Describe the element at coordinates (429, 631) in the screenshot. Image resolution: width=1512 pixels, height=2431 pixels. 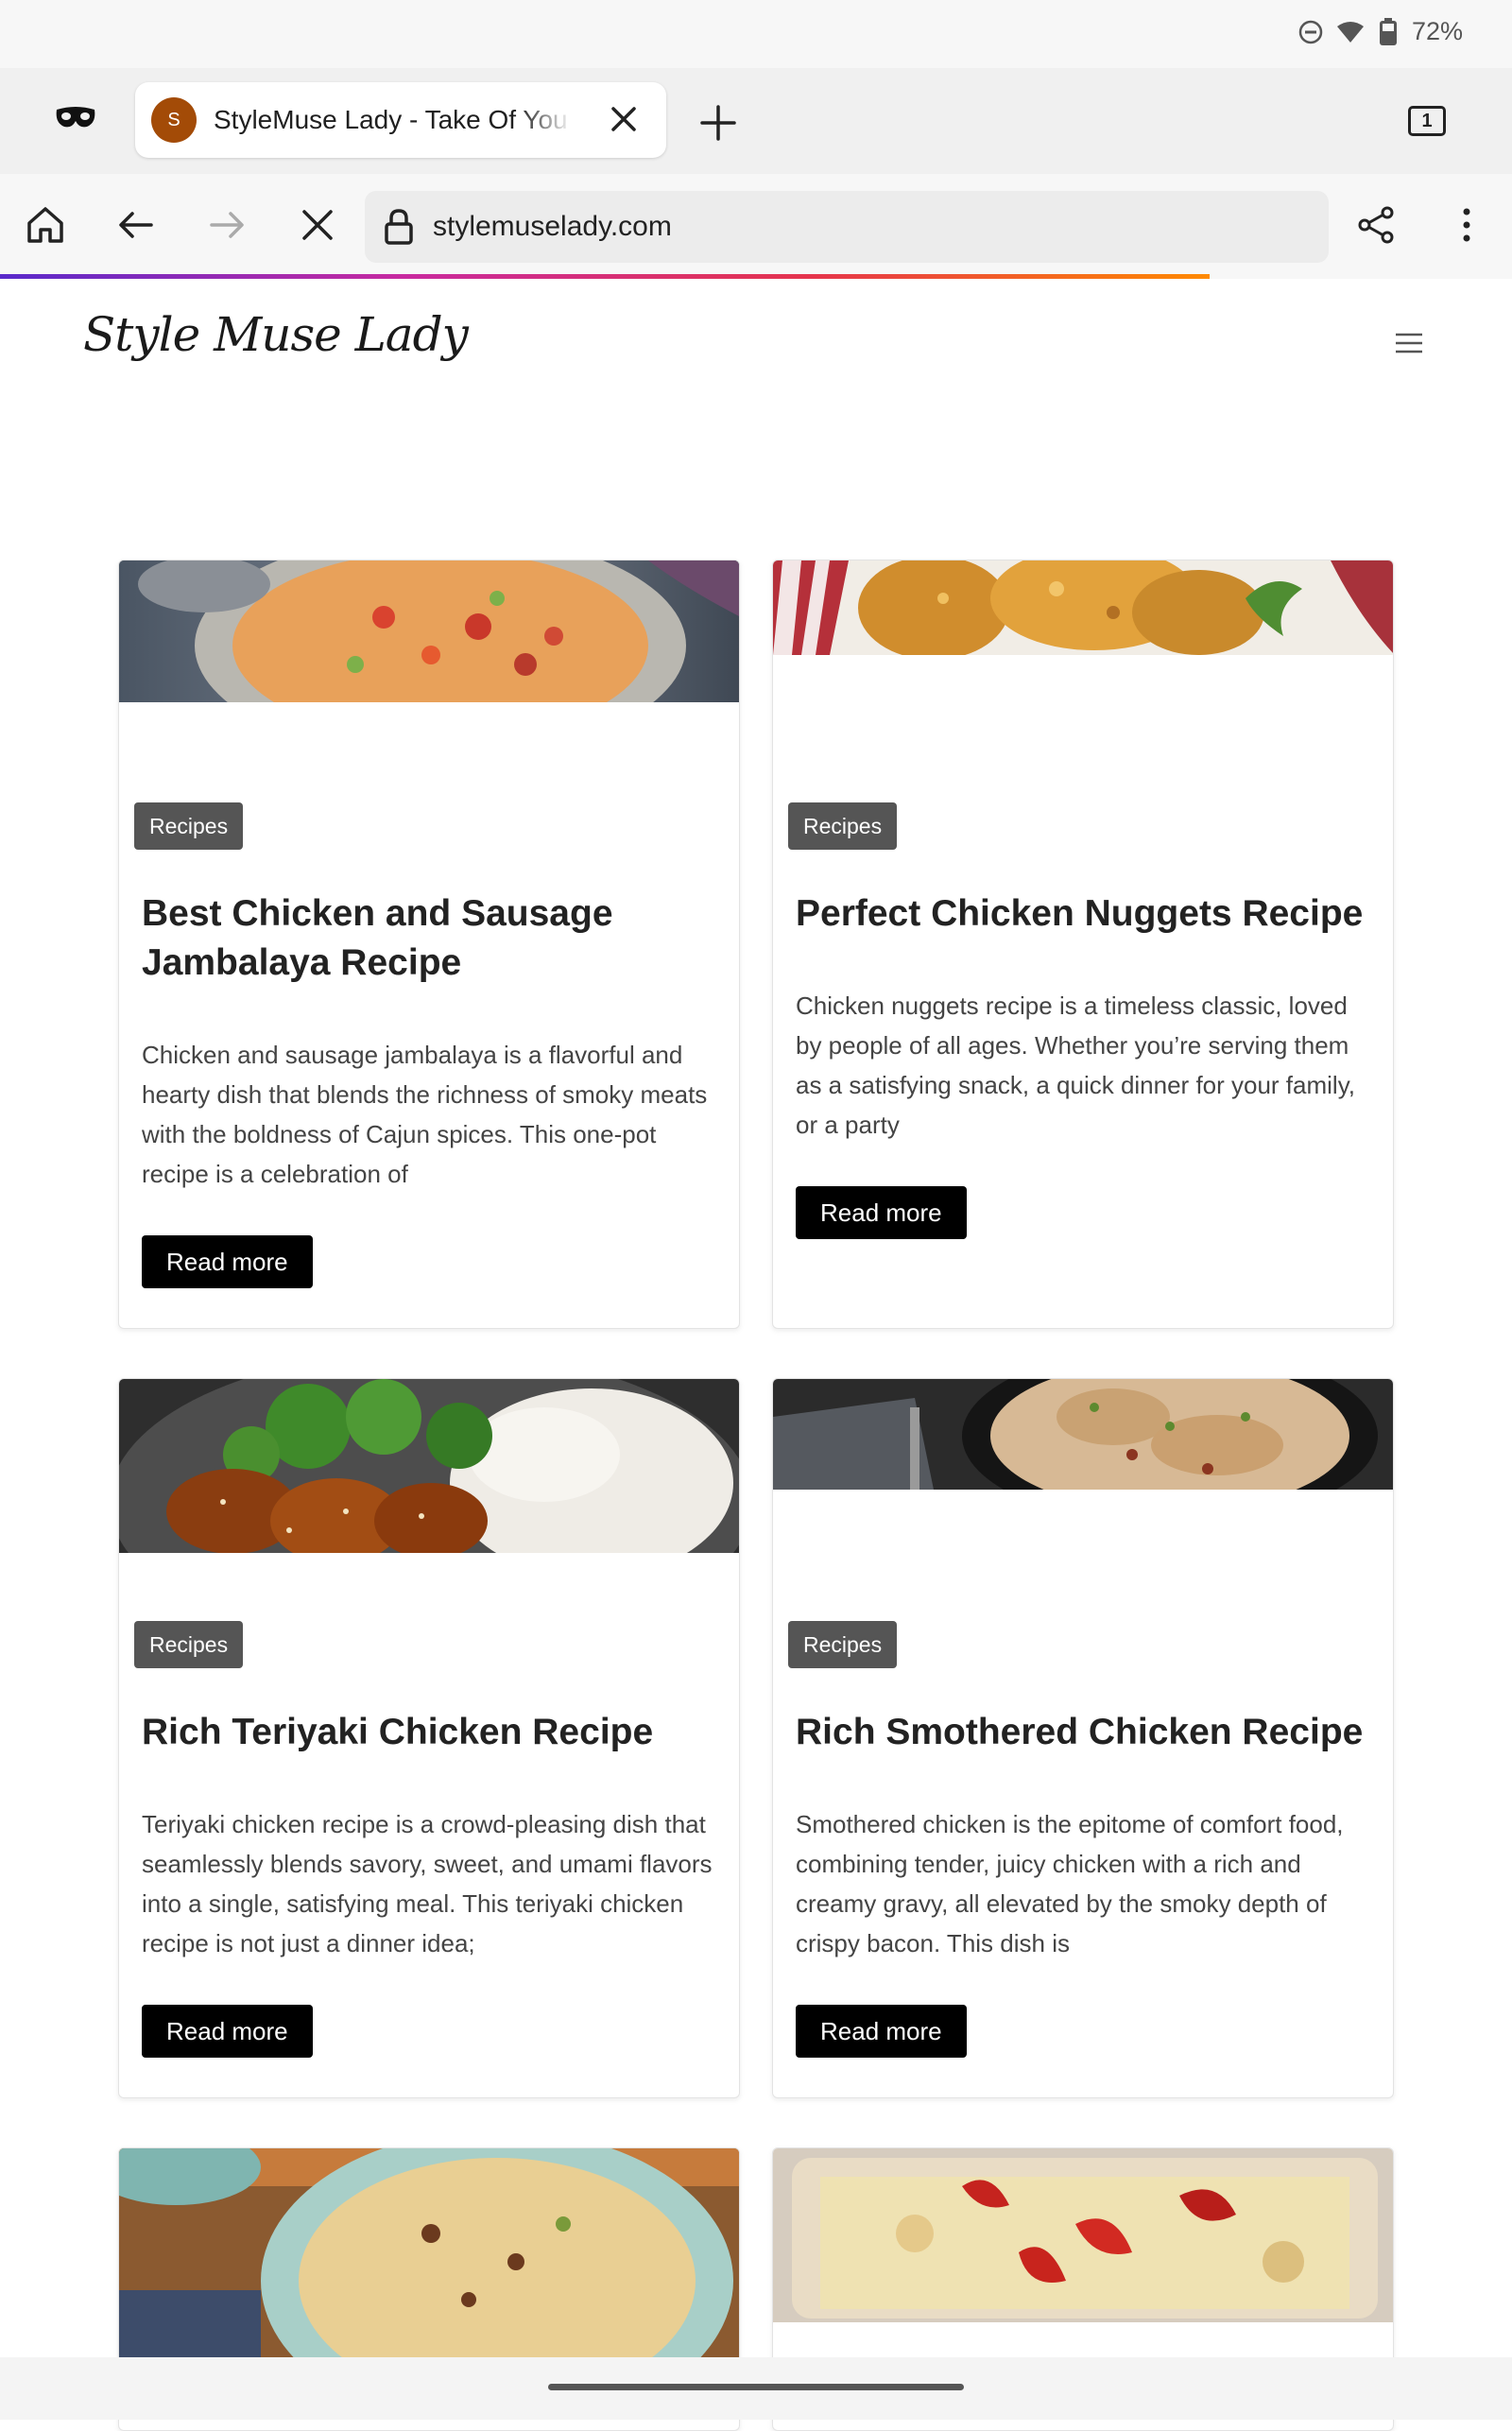
I see `jambalaya-image` at that location.